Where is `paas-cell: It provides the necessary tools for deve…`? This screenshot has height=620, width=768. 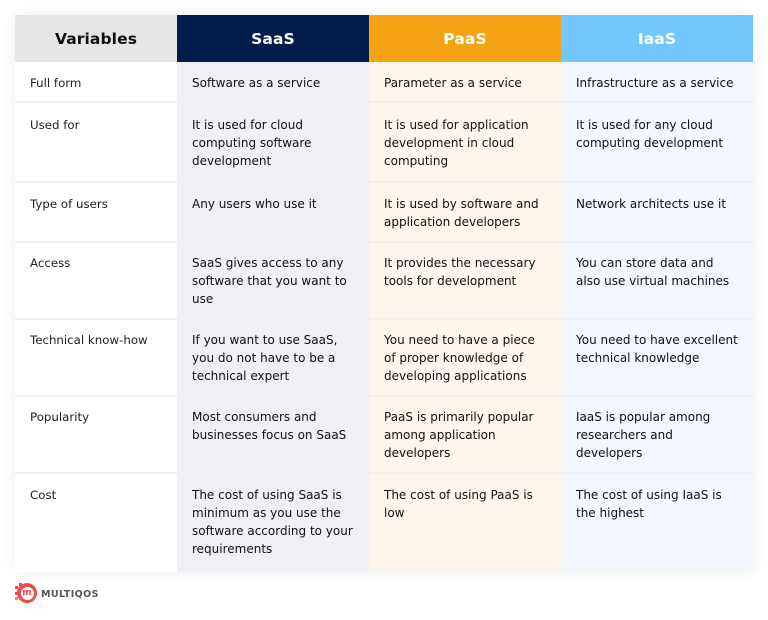
paas-cell: It provides the necessary tools for deve… is located at coordinates (465, 280).